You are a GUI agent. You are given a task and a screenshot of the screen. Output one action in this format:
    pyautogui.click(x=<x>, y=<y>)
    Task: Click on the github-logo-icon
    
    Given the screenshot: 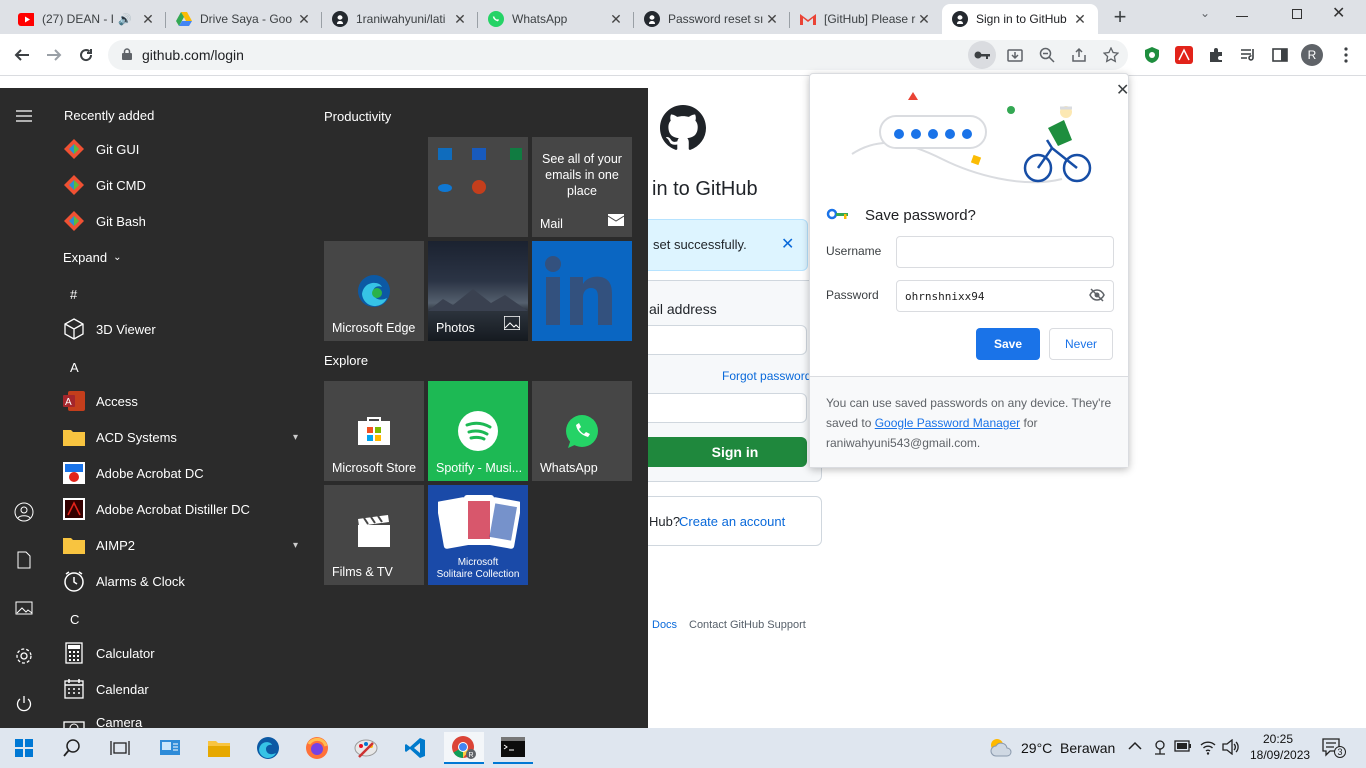 What is the action you would take?
    pyautogui.click(x=683, y=129)
    